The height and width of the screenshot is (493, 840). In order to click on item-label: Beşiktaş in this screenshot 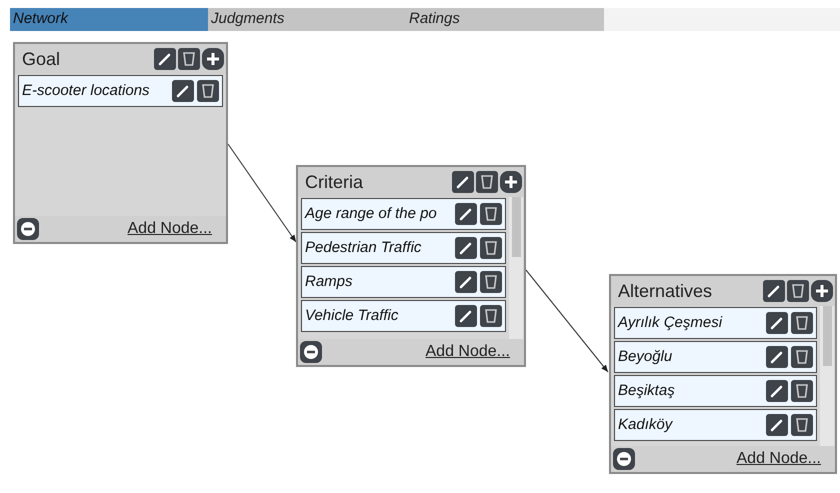, I will do `click(646, 390)`.